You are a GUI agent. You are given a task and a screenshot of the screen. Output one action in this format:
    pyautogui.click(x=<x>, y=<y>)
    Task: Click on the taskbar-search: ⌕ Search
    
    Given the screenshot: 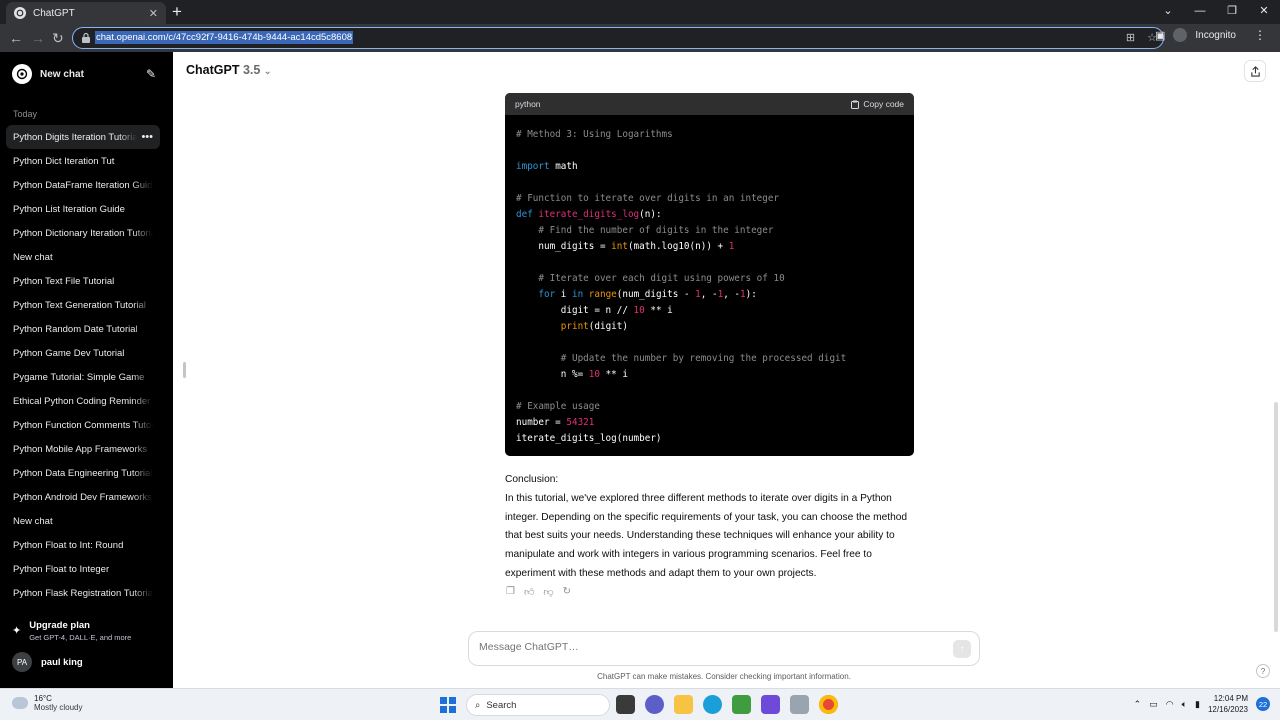 What is the action you would take?
    pyautogui.click(x=538, y=705)
    